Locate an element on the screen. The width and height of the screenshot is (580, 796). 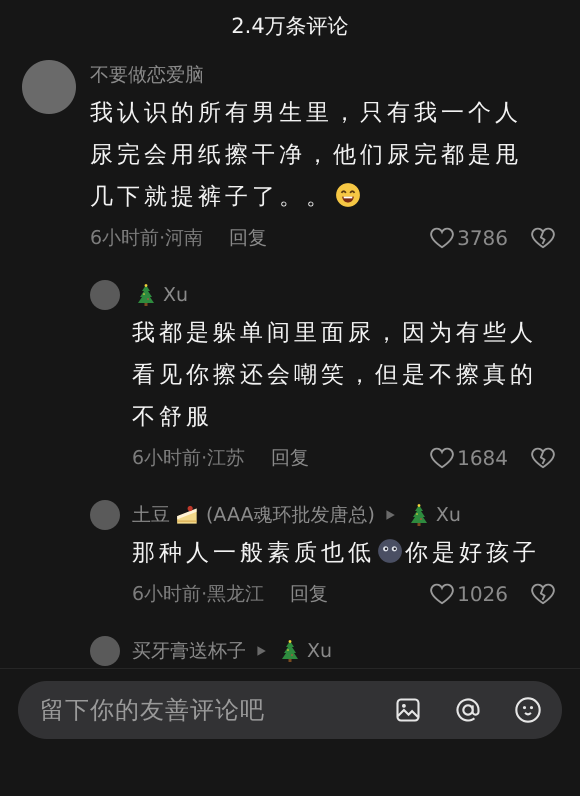
comments-count-title: 2.4万条评论 is located at coordinates (290, 26).